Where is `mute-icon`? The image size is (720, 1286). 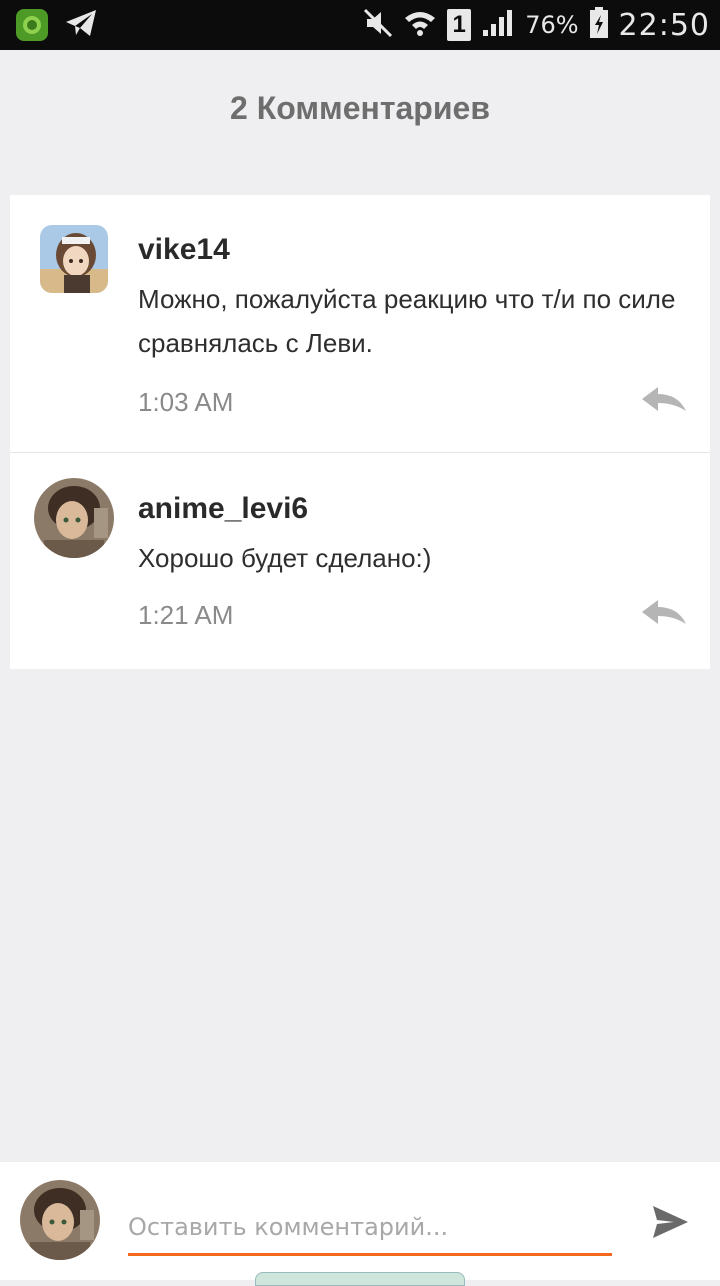
mute-icon is located at coordinates (378, 25).